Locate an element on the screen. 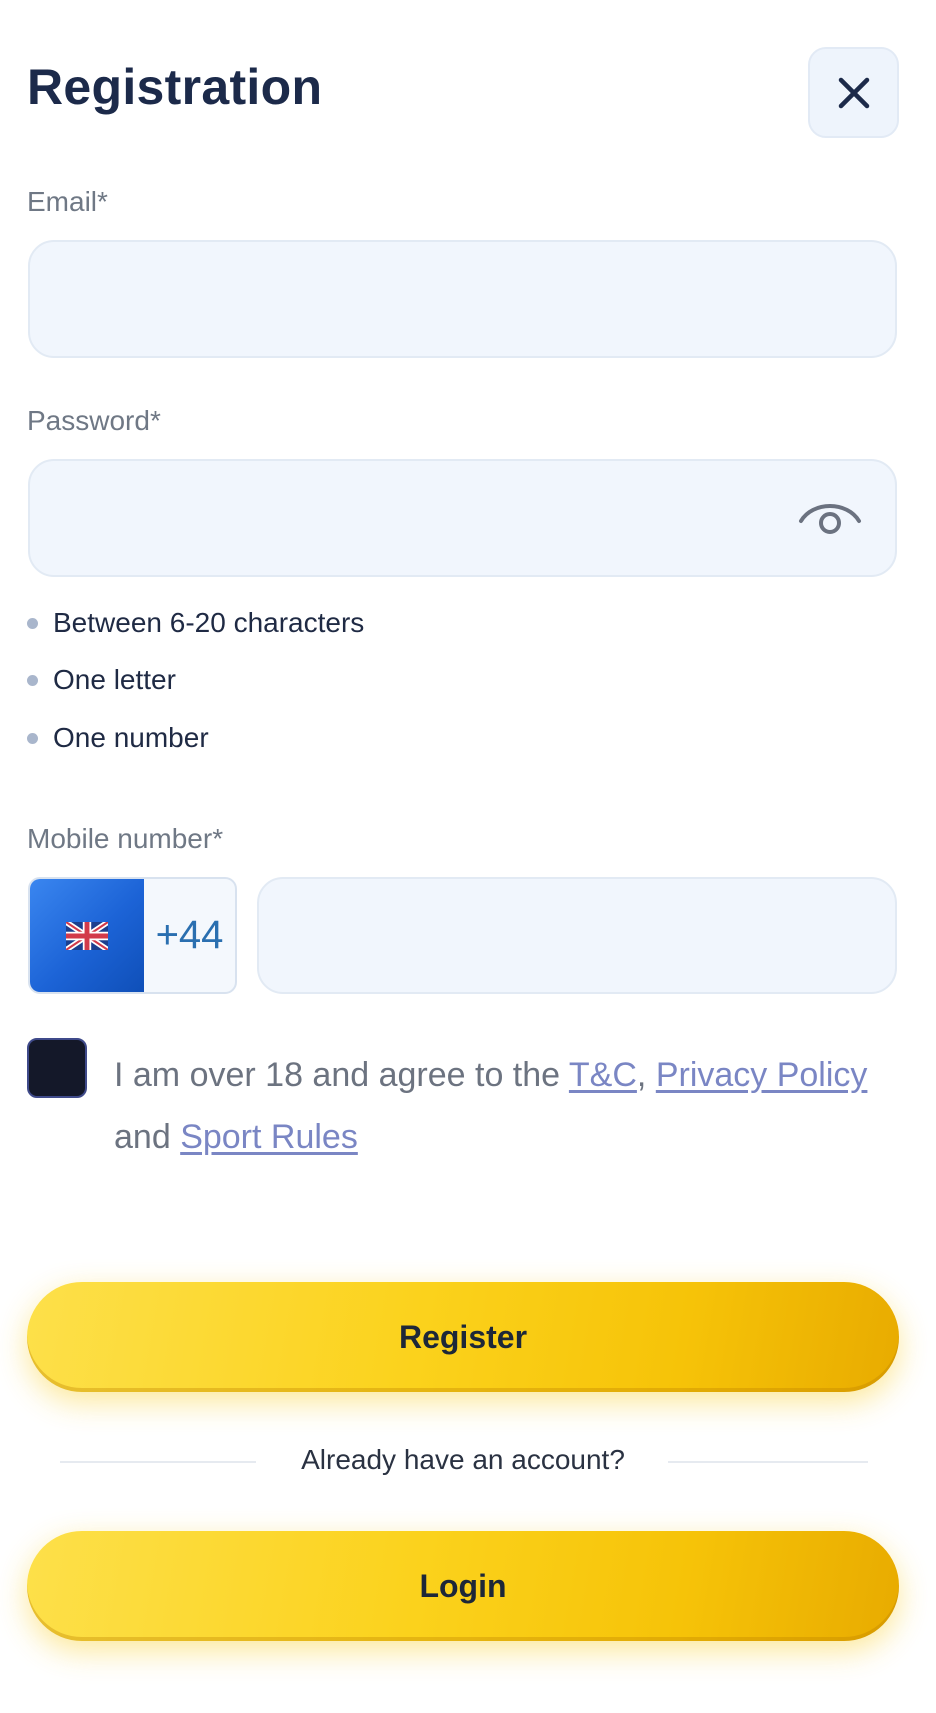 The width and height of the screenshot is (936, 1713). password-visibility-toggle is located at coordinates (830, 518).